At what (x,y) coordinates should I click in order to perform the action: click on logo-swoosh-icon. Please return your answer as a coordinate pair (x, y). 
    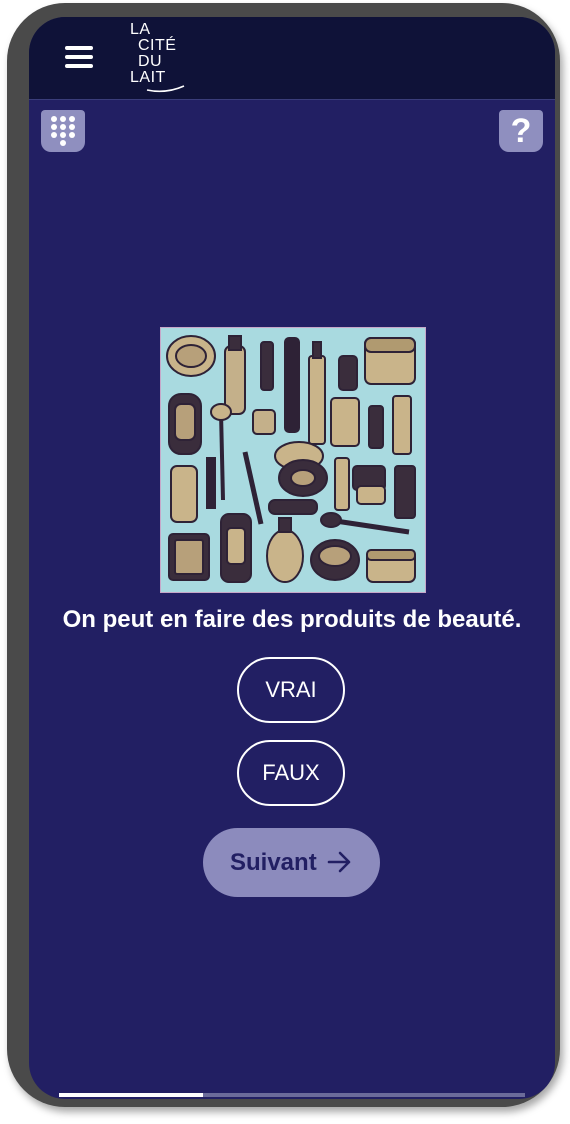
    Looking at the image, I should click on (165, 89).